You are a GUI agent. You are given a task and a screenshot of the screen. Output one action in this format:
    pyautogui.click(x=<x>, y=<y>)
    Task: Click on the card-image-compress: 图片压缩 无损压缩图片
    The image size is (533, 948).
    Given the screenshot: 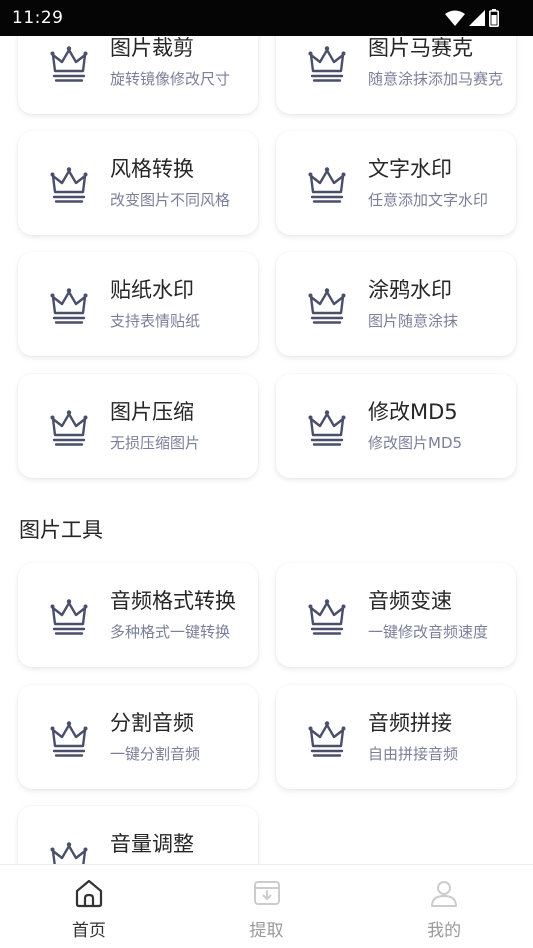 What is the action you would take?
    pyautogui.click(x=138, y=426)
    